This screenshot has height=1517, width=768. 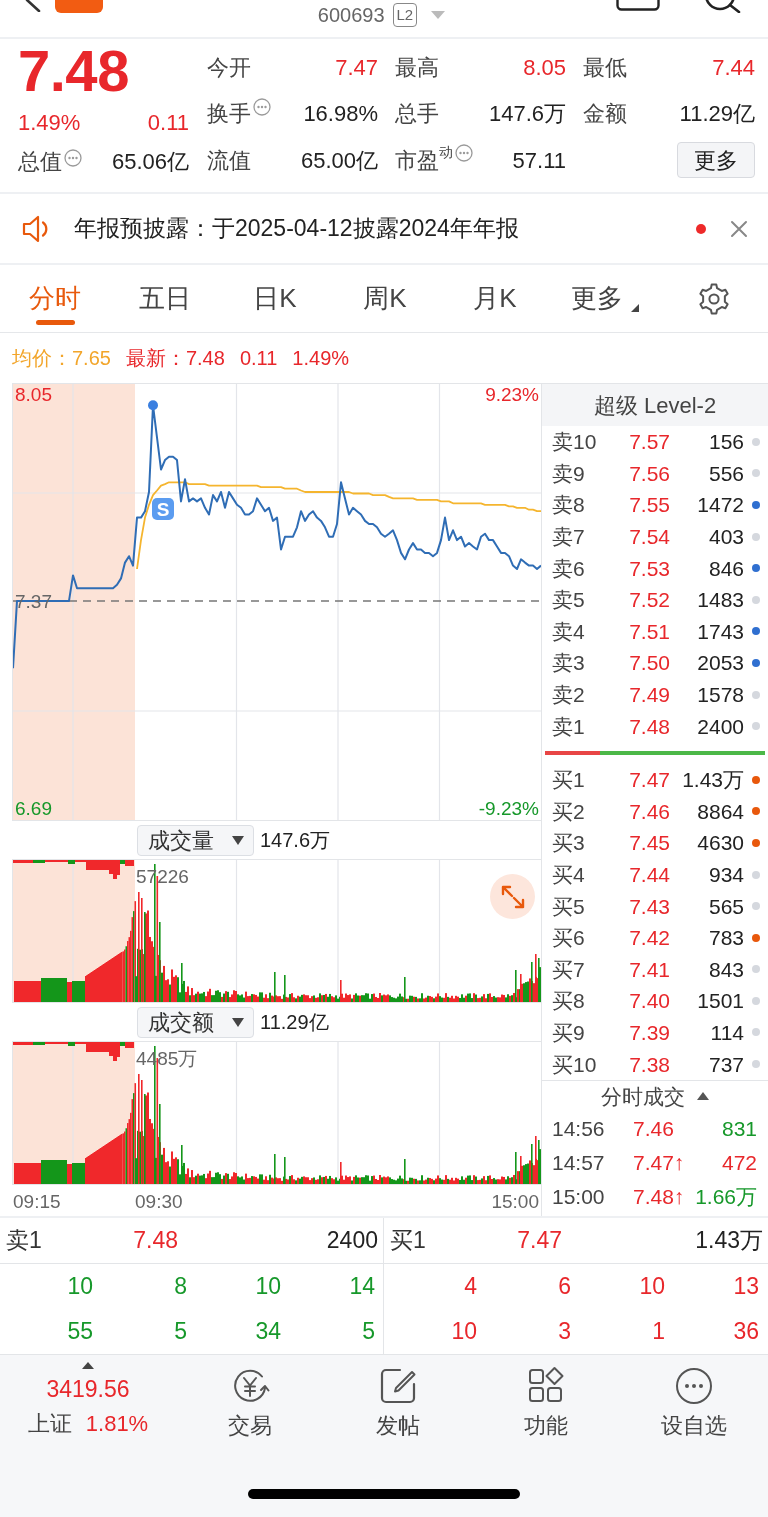 What do you see at coordinates (398, 1398) in the screenshot?
I see `nav-button: 发帖` at bounding box center [398, 1398].